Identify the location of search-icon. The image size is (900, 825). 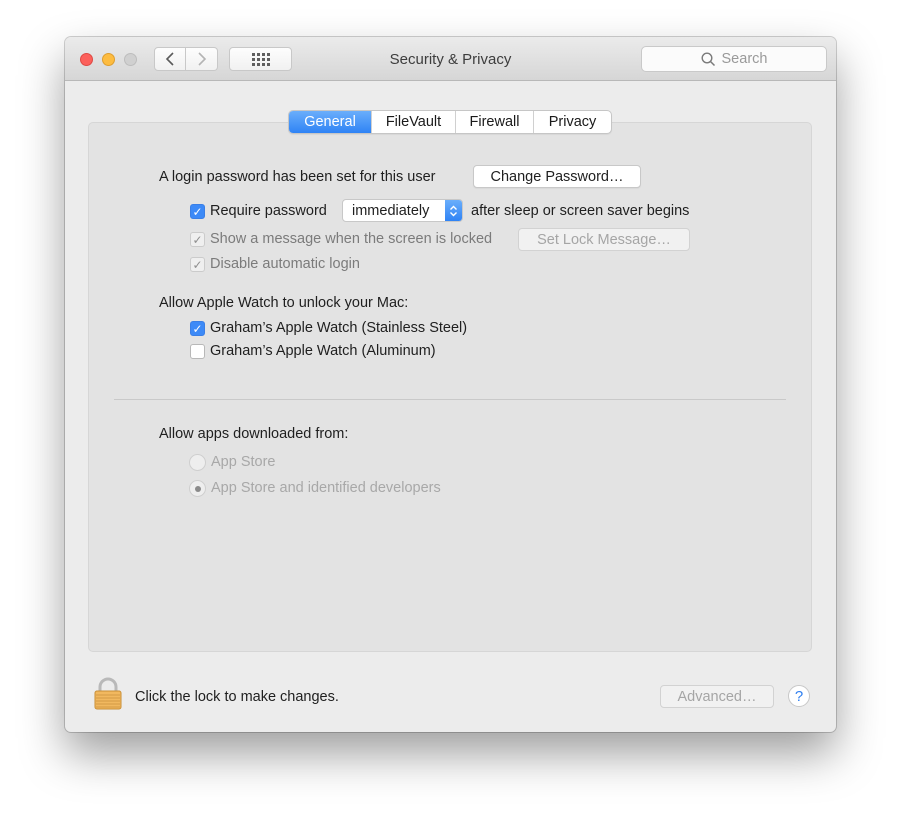
(708, 58).